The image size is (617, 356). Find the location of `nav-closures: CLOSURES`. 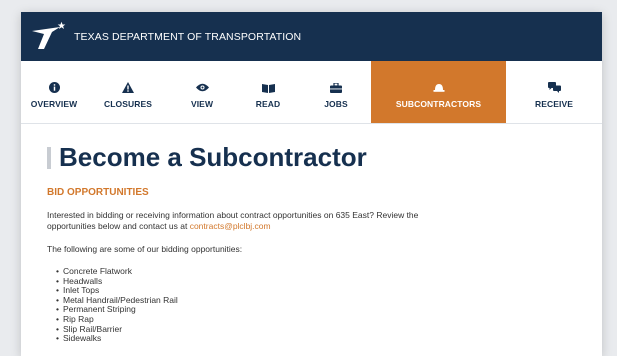

nav-closures: CLOSURES is located at coordinates (128, 92).